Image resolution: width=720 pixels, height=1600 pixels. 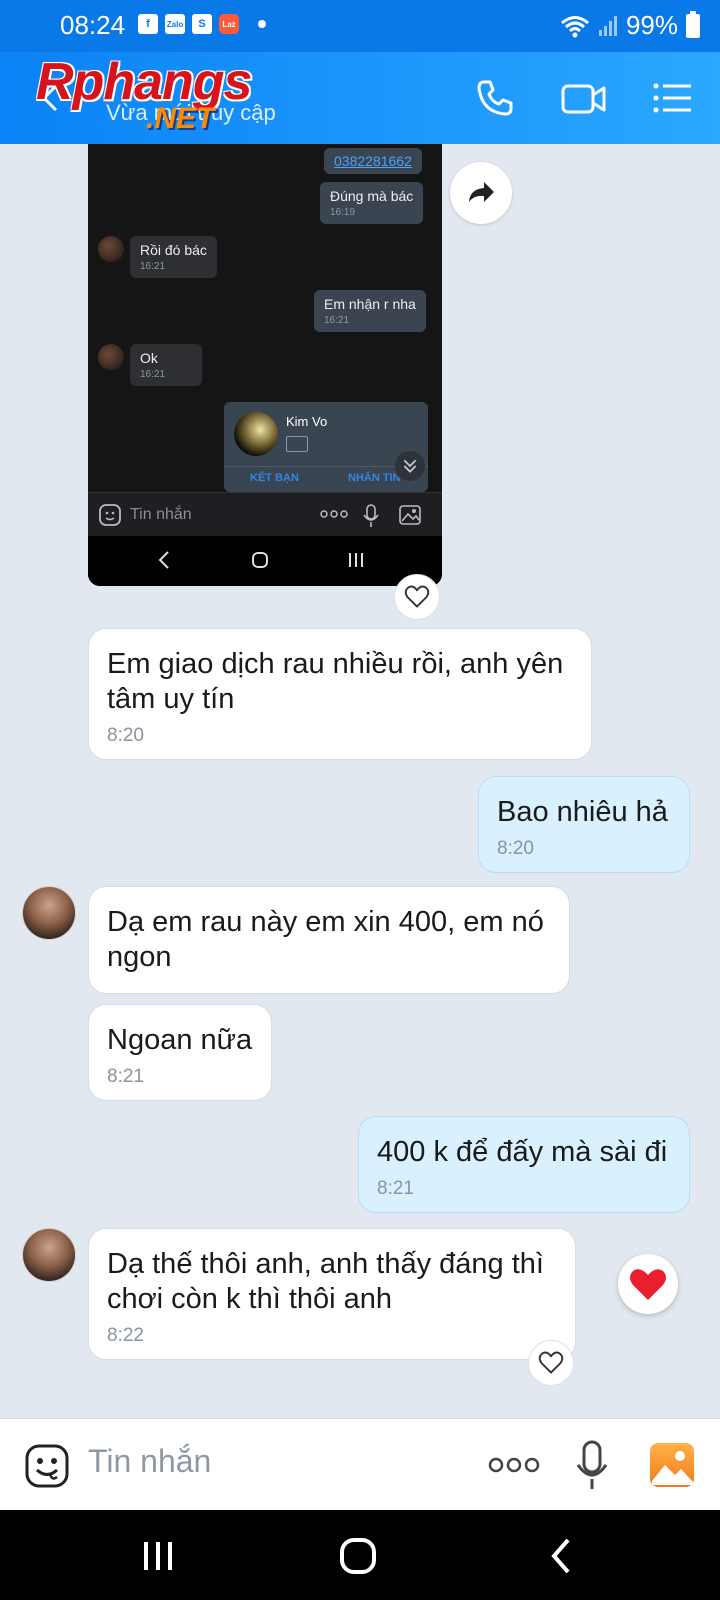 I want to click on gallery-image-icon, so click(x=672, y=1465).